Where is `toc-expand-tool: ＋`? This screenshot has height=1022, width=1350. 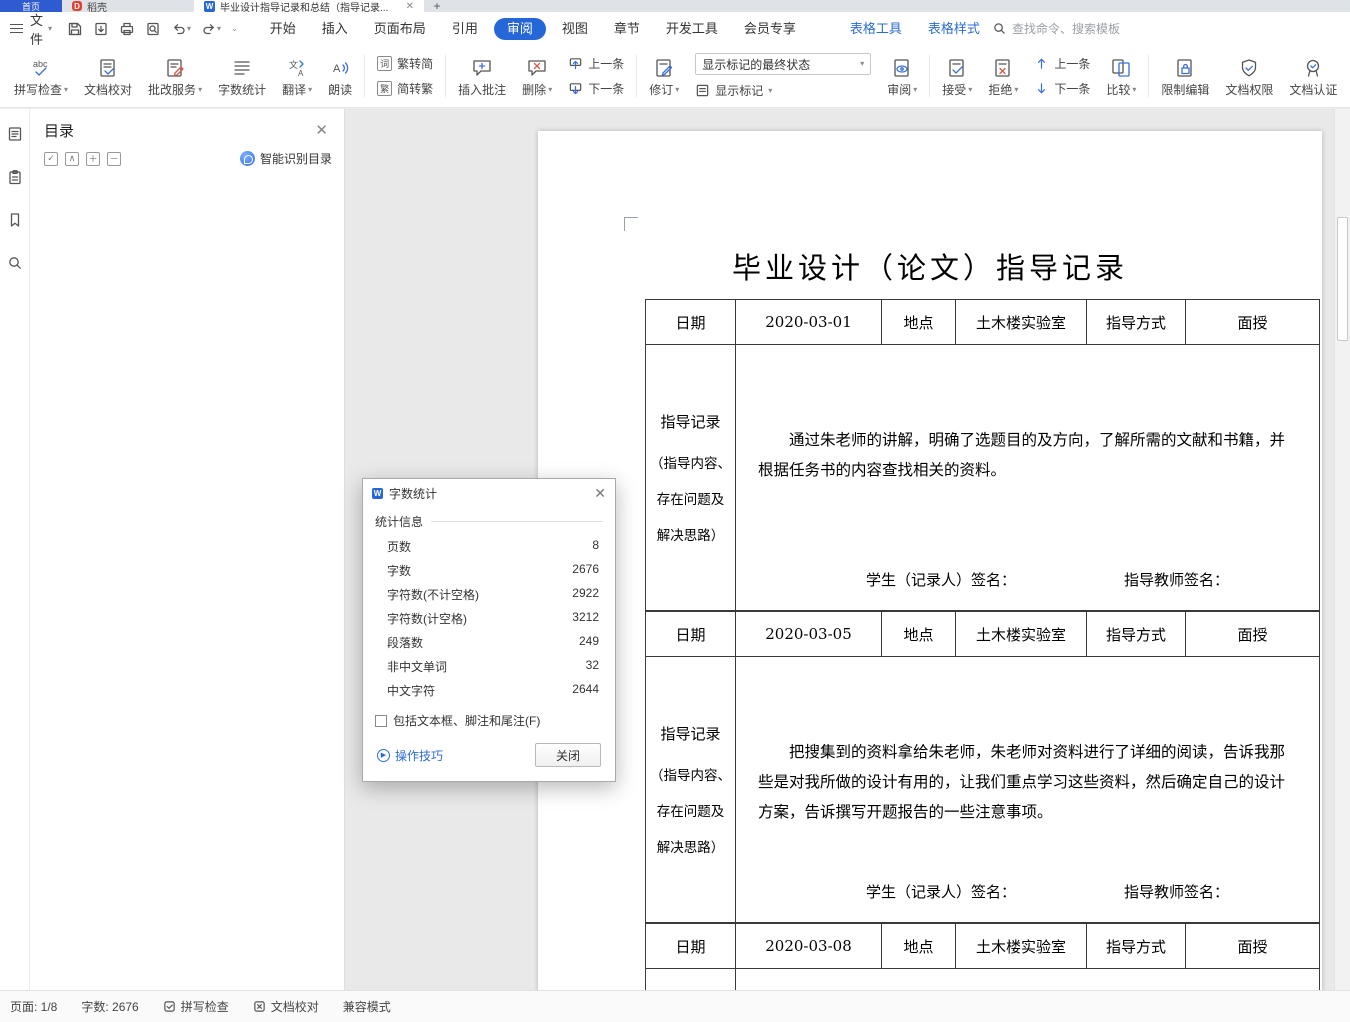
toc-expand-tool: ＋ is located at coordinates (93, 158).